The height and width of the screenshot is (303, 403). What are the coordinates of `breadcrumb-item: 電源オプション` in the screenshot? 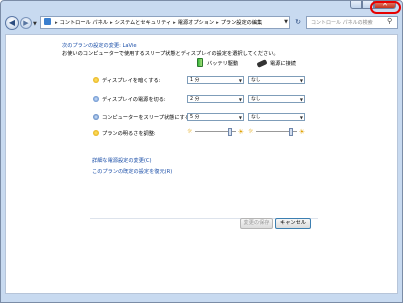 It's located at (196, 23).